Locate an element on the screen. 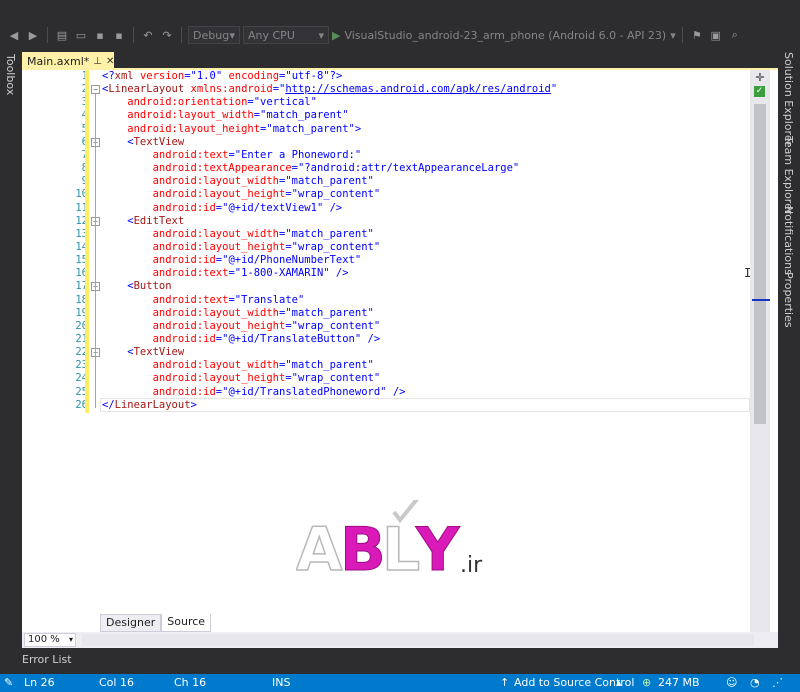 This screenshot has height=692, width=800. code-token: android:id is located at coordinates (159, 339).